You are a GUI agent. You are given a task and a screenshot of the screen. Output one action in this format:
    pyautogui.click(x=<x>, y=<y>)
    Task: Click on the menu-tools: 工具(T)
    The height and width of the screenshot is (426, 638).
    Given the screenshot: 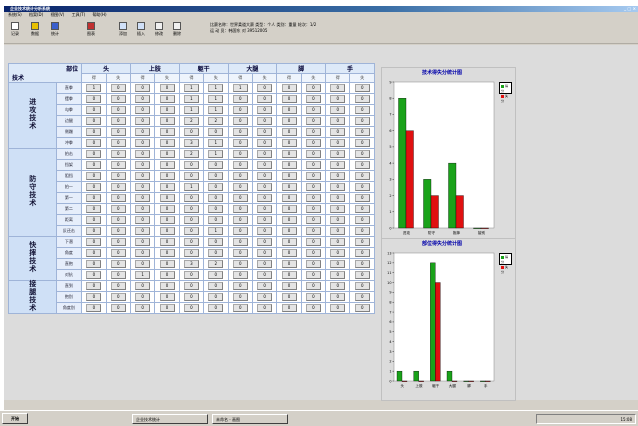 What is the action you would take?
    pyautogui.click(x=79, y=14)
    